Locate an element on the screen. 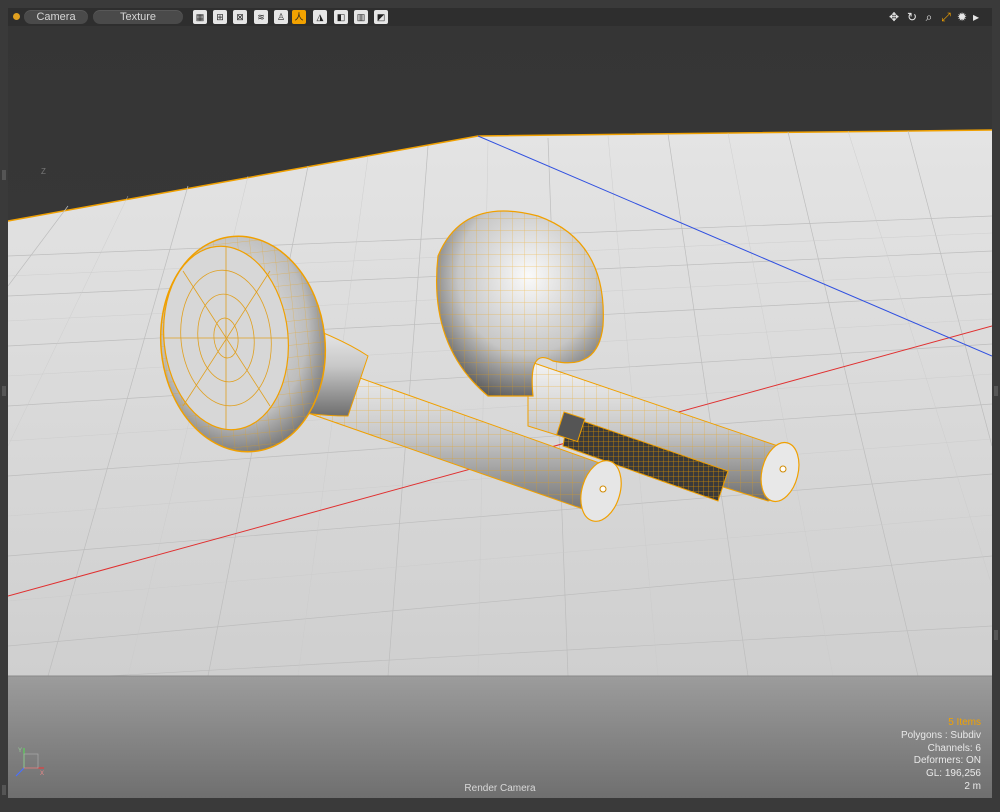 Image resolution: width=1000 pixels, height=812 pixels. person-icon: ♙ is located at coordinates (281, 17).